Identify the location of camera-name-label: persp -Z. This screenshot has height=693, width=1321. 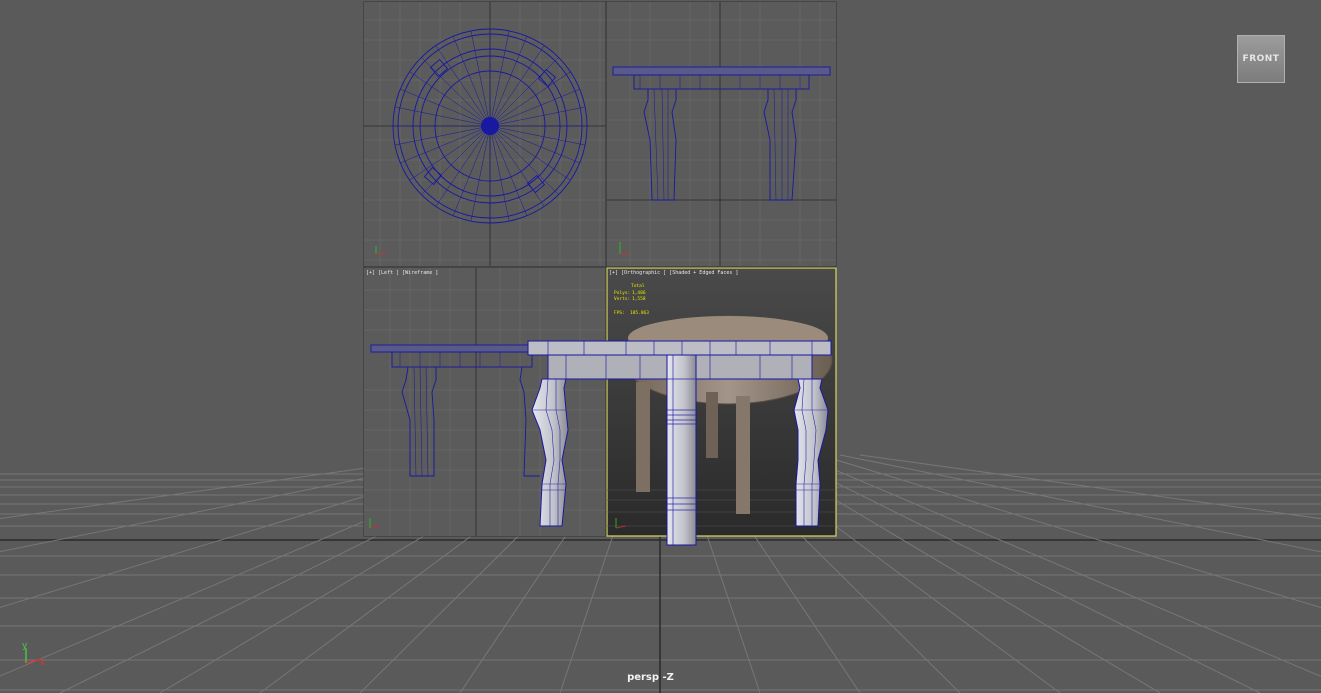
(650, 677).